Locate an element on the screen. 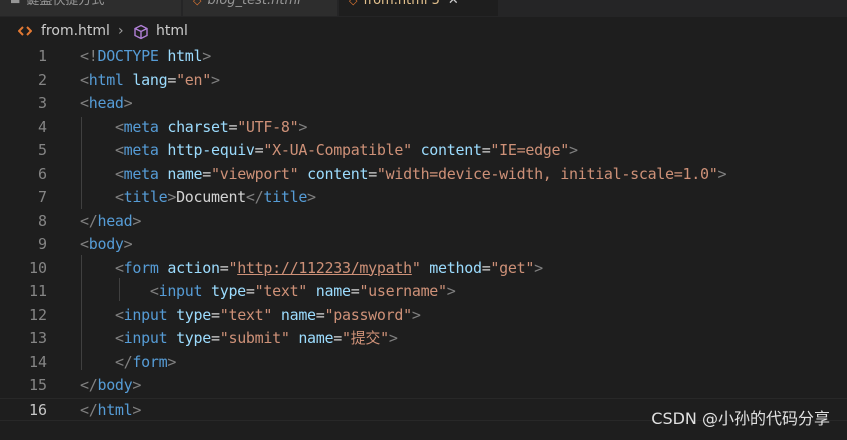  code-token: "X-UA-Compatible" is located at coordinates (337, 150).